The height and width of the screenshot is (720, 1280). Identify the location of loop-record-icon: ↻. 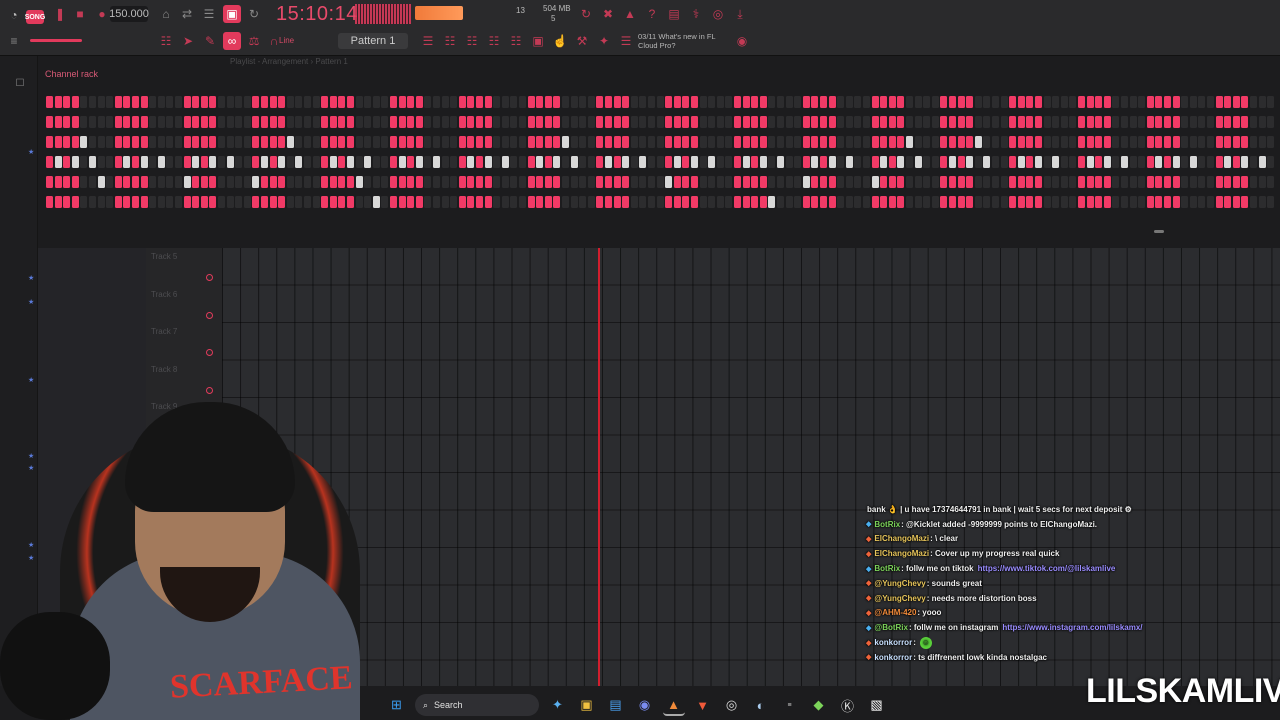
(254, 14).